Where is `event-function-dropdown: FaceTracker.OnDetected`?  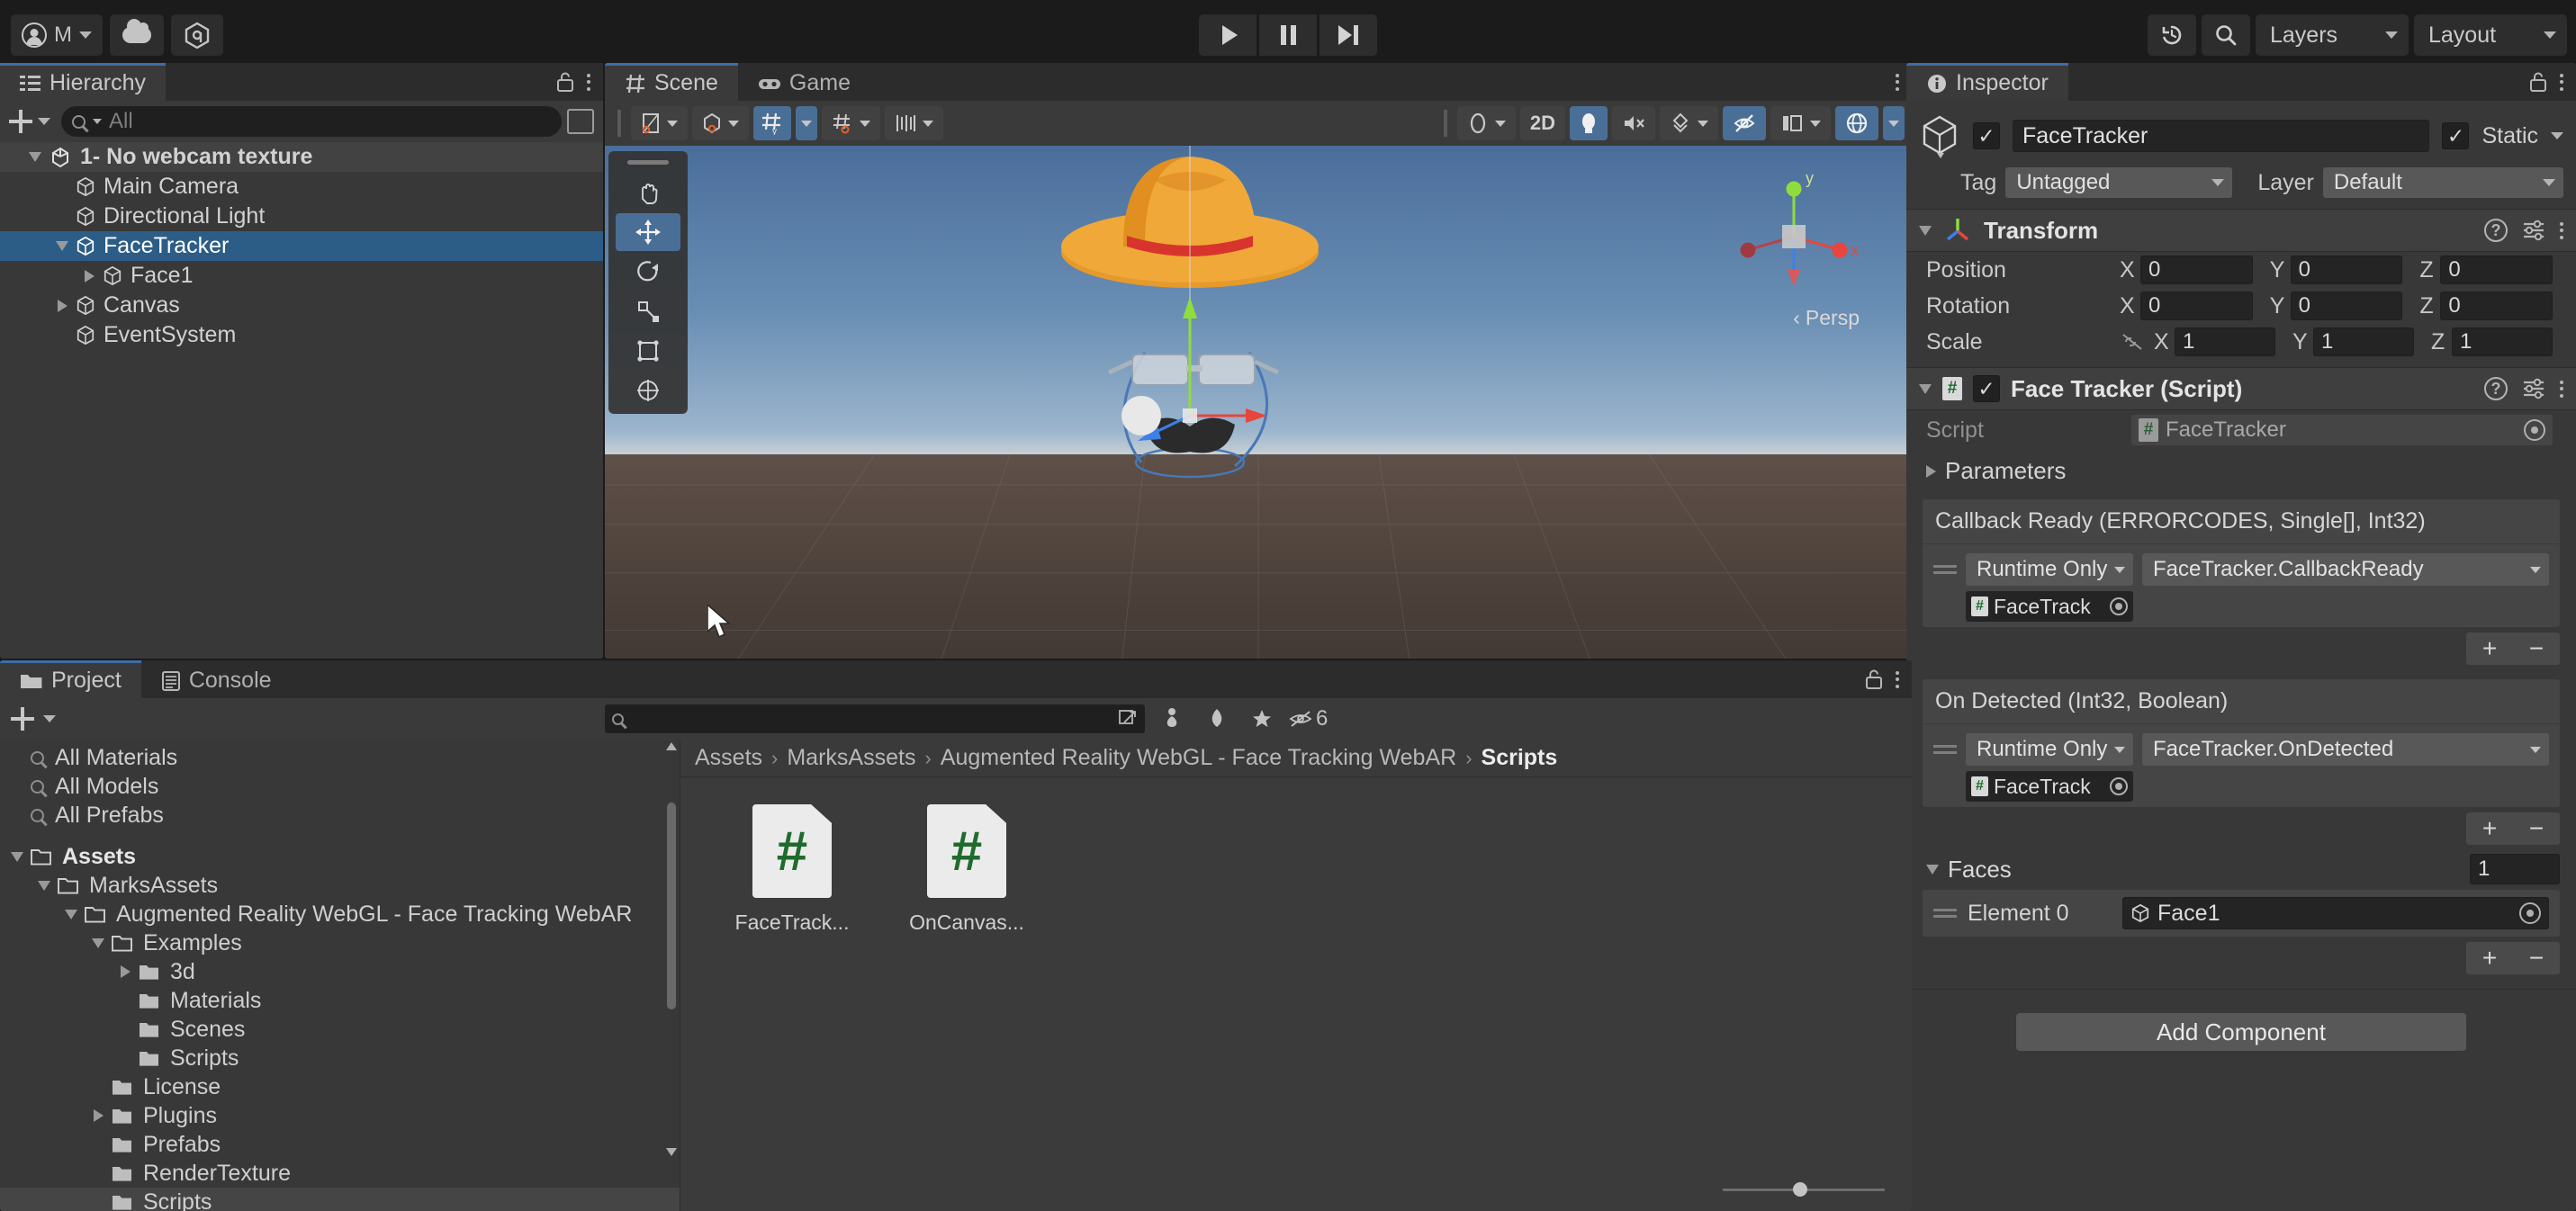
event-function-dropdown: FaceTracker.OnDetected is located at coordinates (2345, 749).